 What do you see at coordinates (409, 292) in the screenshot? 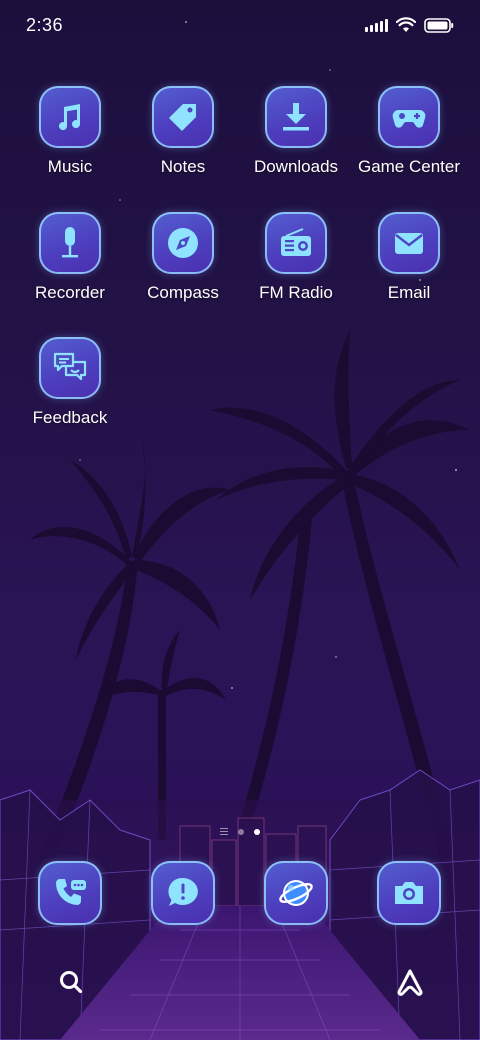
I see `app-label: Email` at bounding box center [409, 292].